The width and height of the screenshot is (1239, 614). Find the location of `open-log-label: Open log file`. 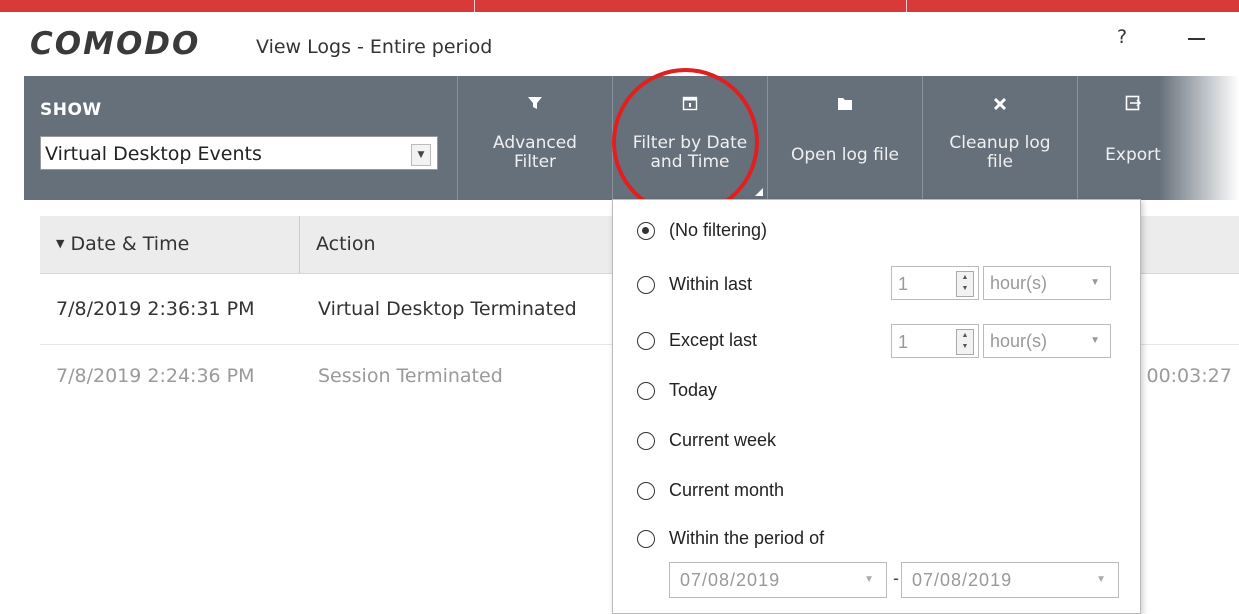

open-log-label: Open log file is located at coordinates (845, 155).